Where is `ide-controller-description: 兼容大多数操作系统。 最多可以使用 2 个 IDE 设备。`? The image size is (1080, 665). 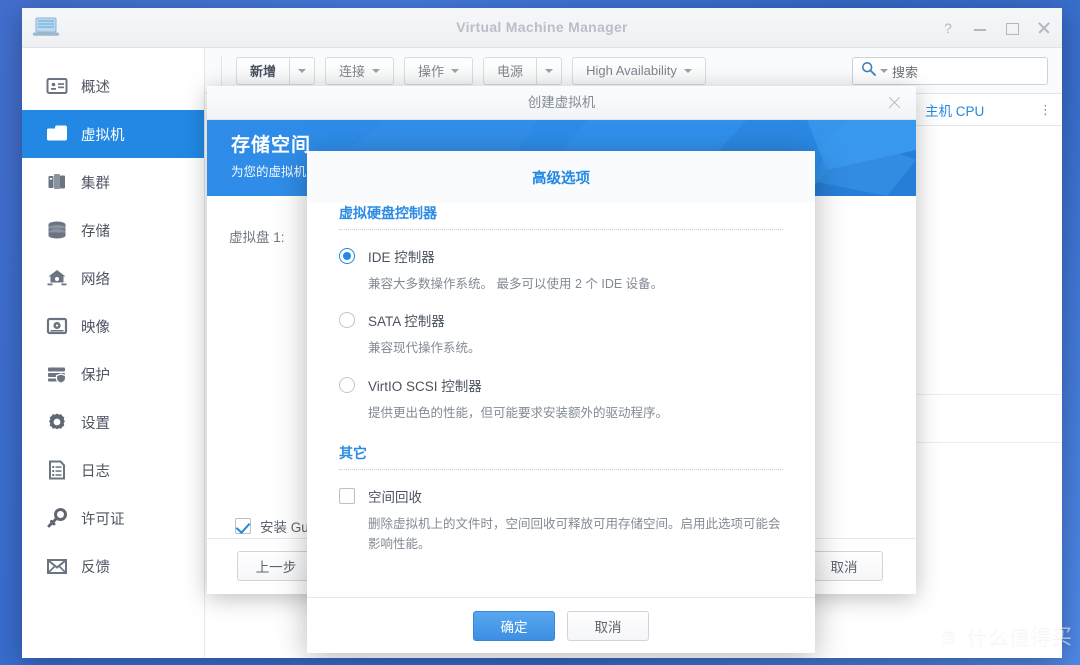
ide-controller-description: 兼容大多数操作系统。 最多可以使用 2 个 IDE 设备。 is located at coordinates (516, 284).